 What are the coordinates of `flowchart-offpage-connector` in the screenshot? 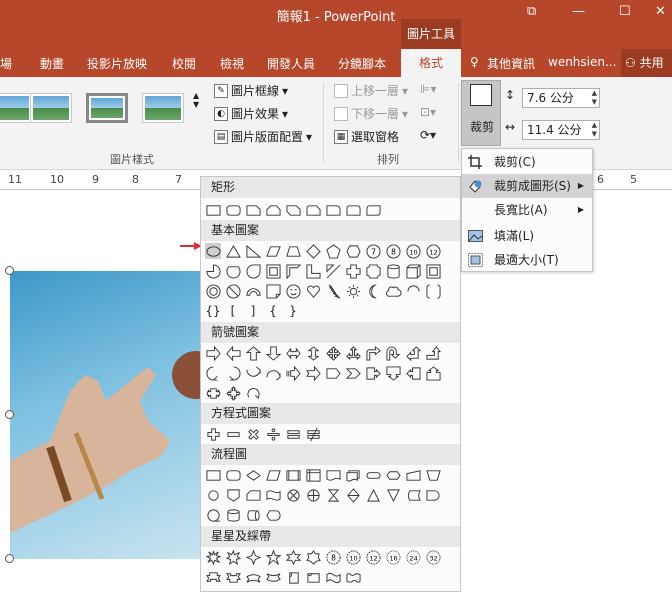 It's located at (233, 495).